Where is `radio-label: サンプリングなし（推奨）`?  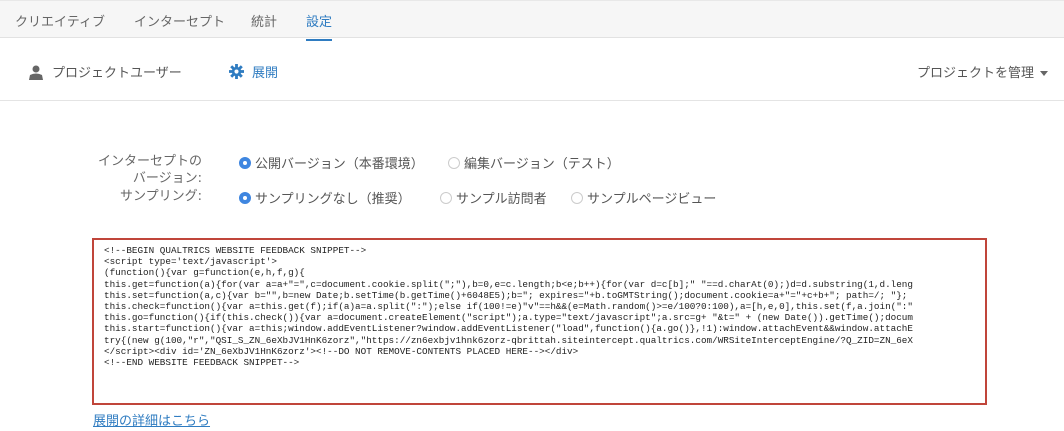
radio-label: サンプリングなし（推奨） is located at coordinates (333, 199).